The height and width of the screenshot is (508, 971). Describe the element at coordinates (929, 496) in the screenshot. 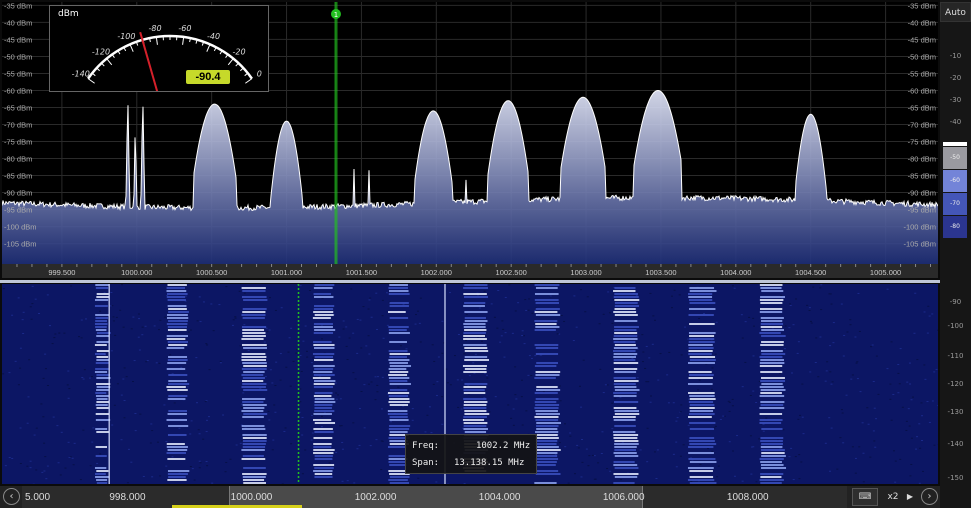

I see `chevron-right-icon: ›` at that location.